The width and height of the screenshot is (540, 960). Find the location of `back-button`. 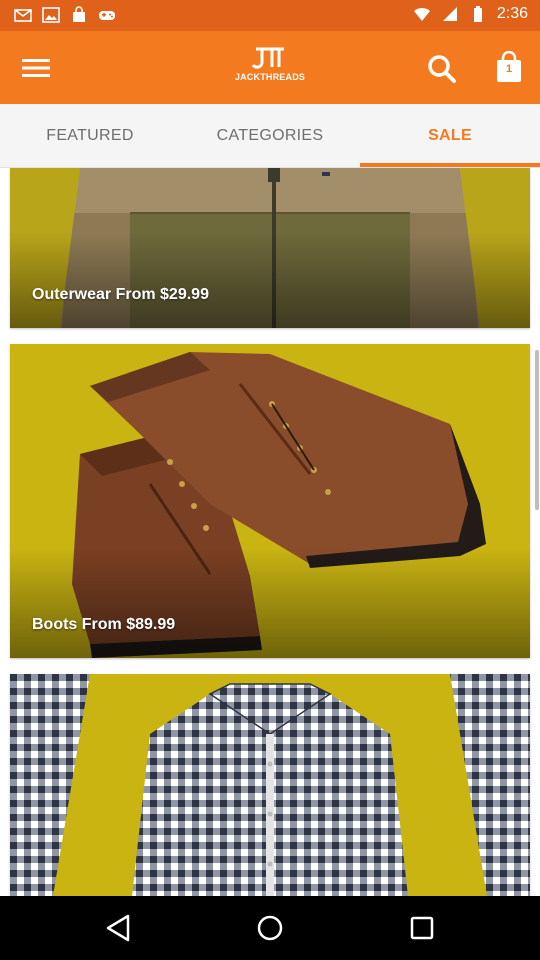

back-button is located at coordinates (118, 928).